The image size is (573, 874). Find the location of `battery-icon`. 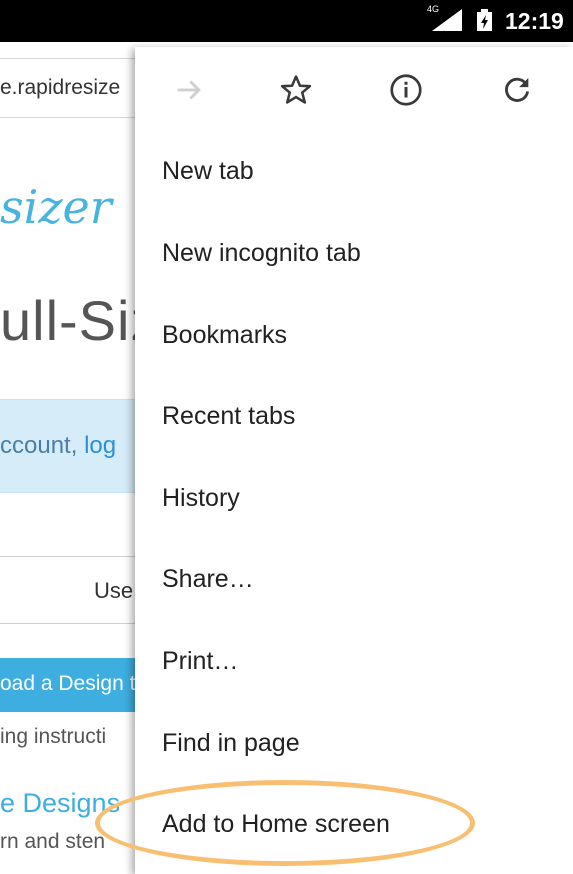

battery-icon is located at coordinates (484, 20).